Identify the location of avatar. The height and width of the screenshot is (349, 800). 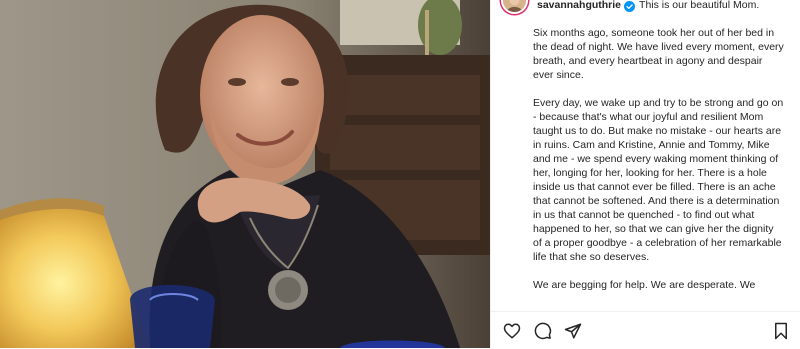
(514, 7).